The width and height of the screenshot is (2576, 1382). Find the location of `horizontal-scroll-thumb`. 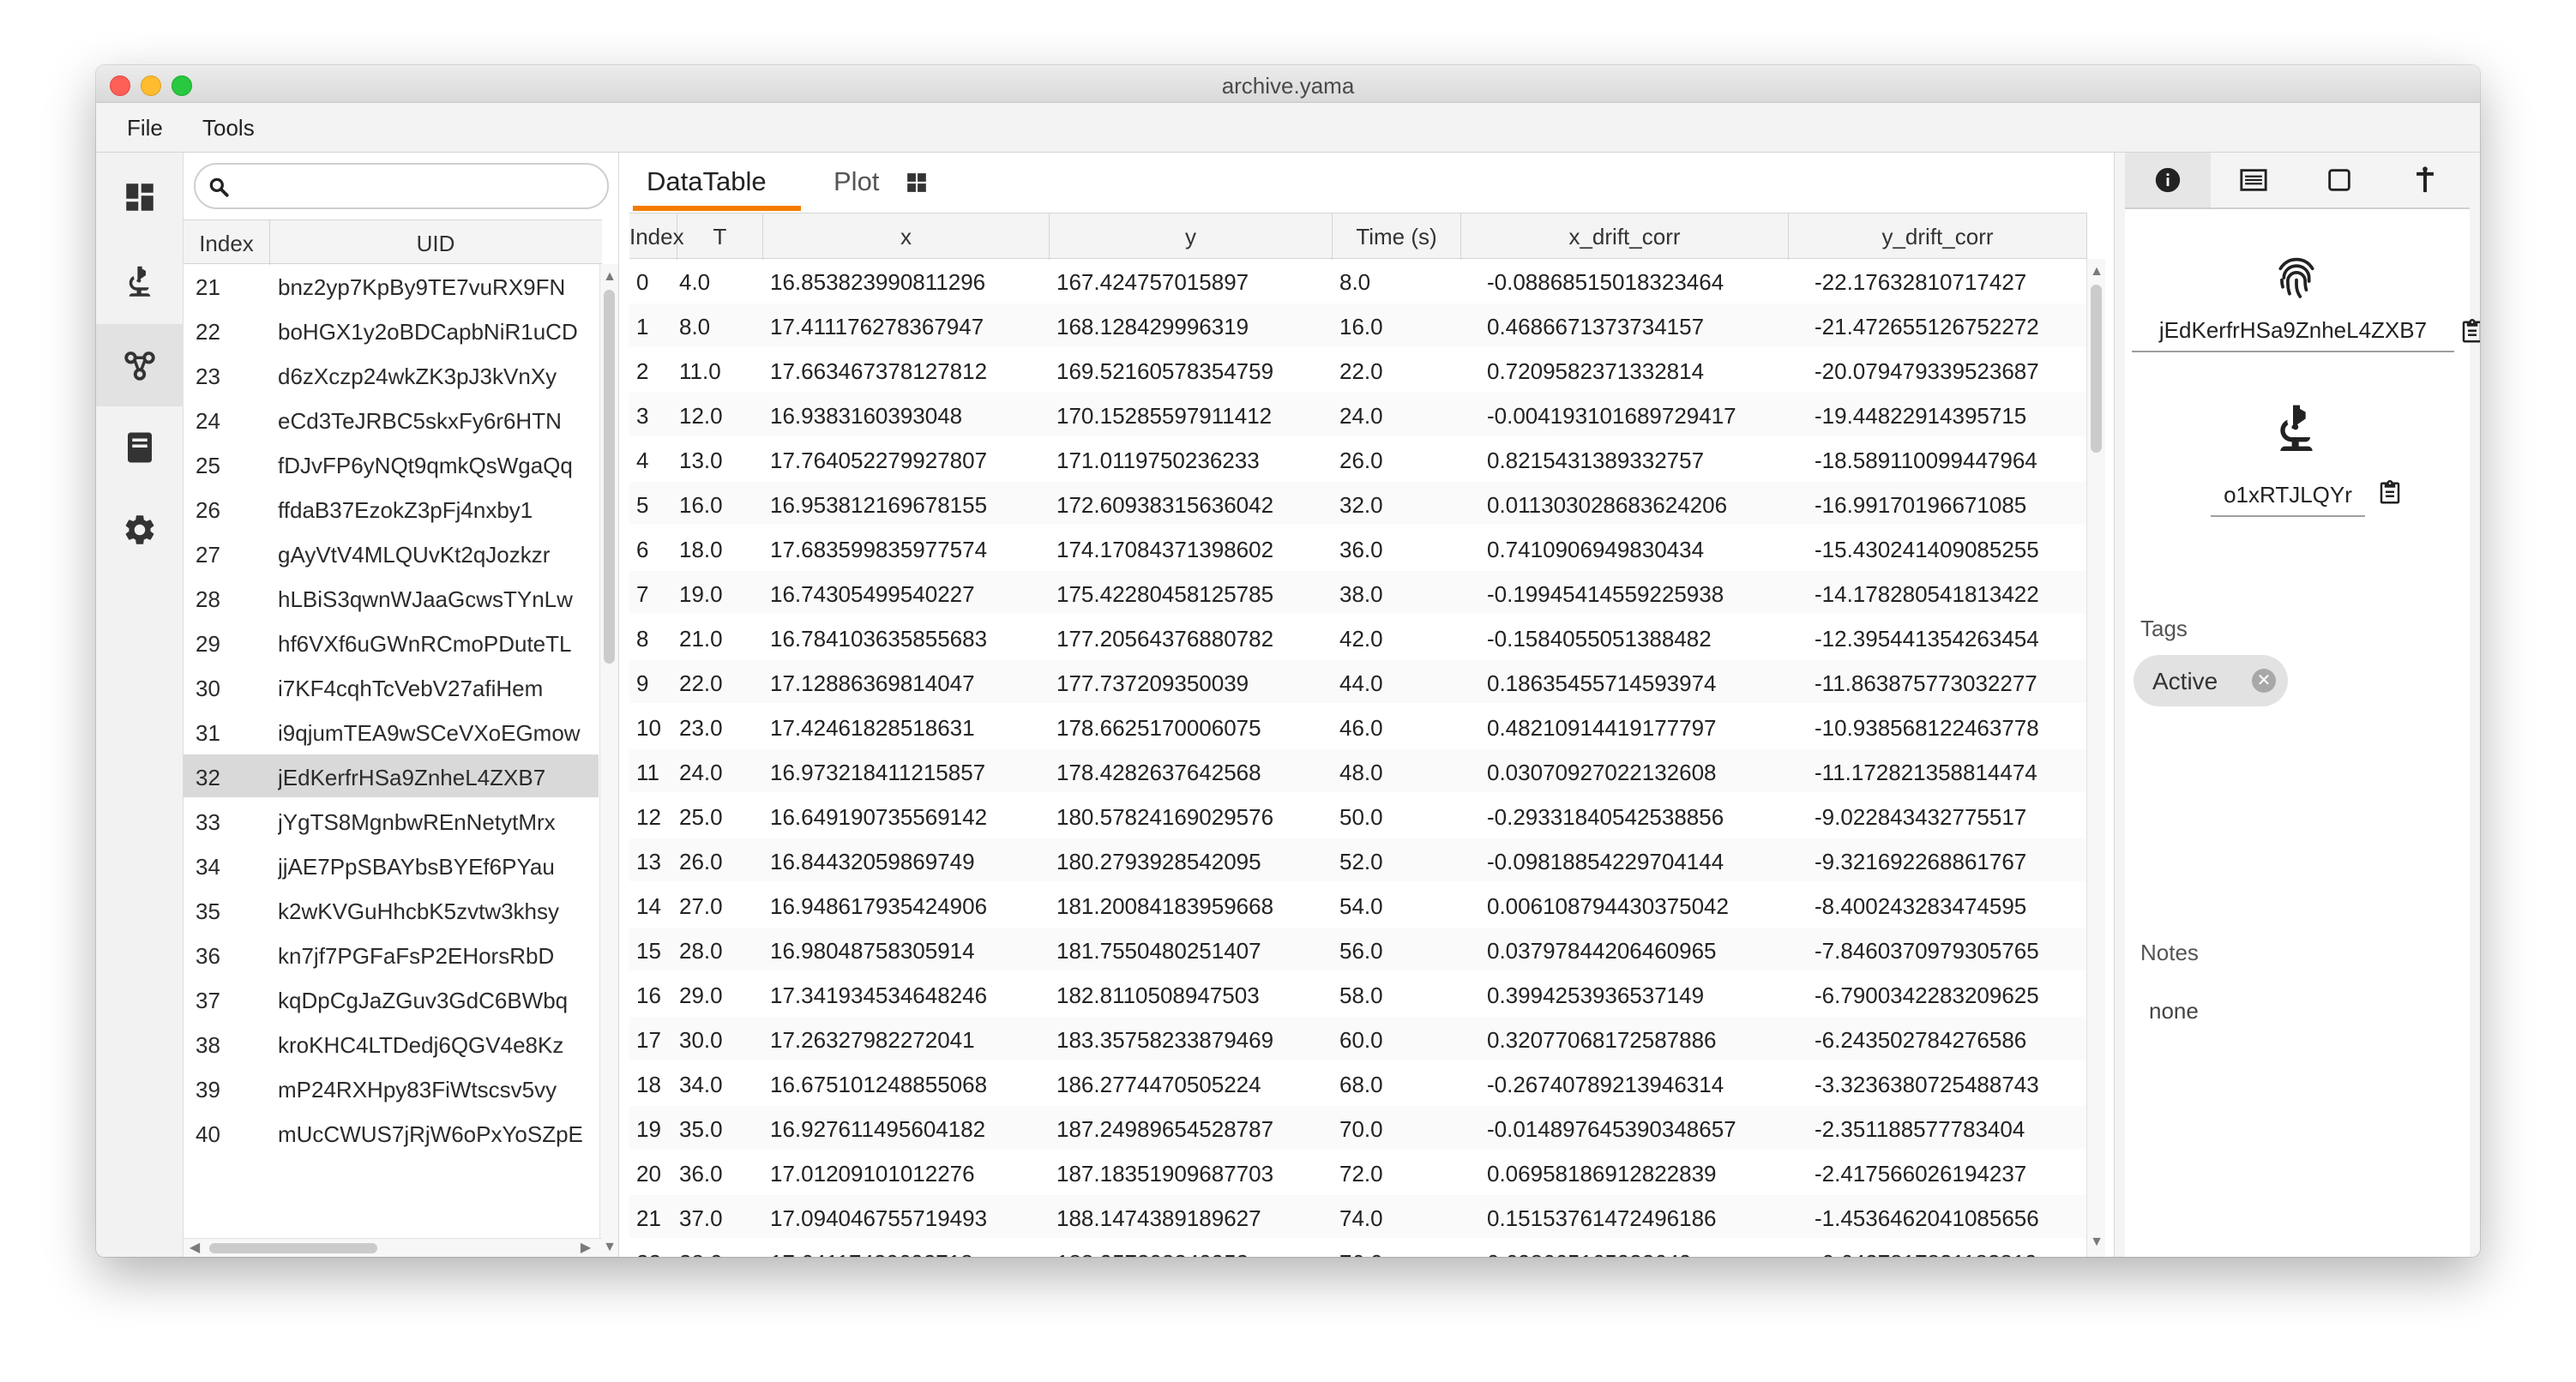

horizontal-scroll-thumb is located at coordinates (293, 1248).